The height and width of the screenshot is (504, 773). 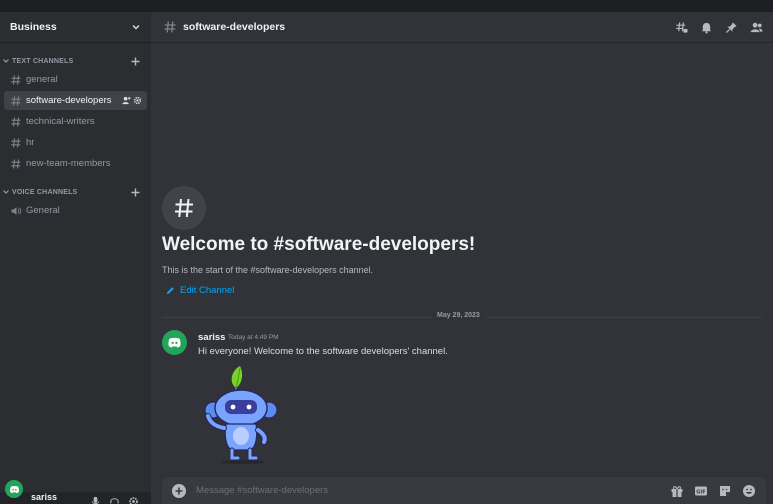 I want to click on channel-welcome-icon, so click(x=184, y=208).